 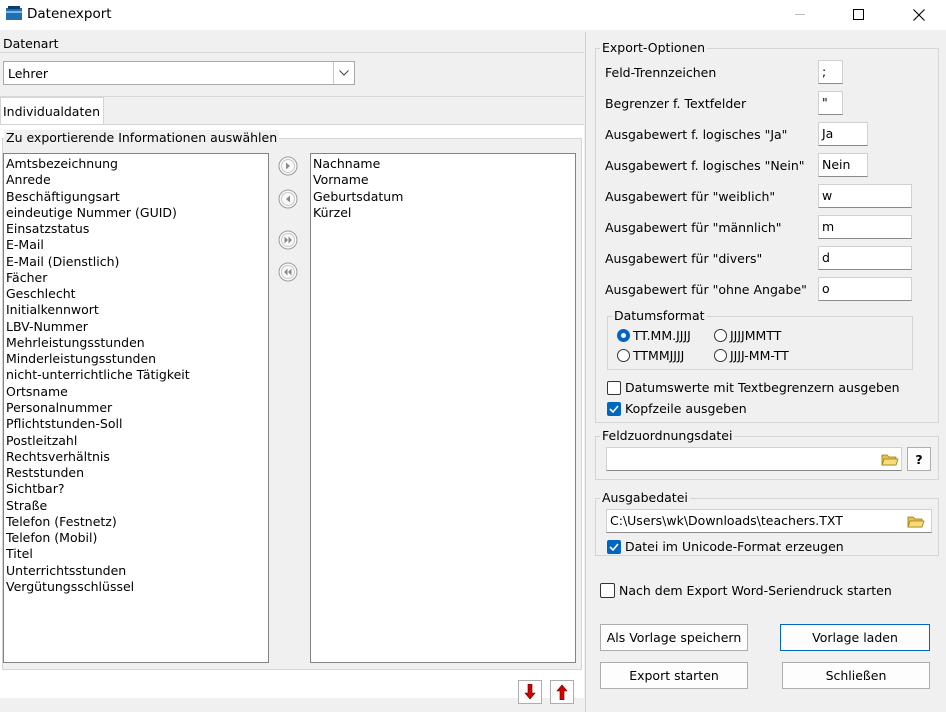 I want to click on move-all-right-button, so click(x=288, y=240).